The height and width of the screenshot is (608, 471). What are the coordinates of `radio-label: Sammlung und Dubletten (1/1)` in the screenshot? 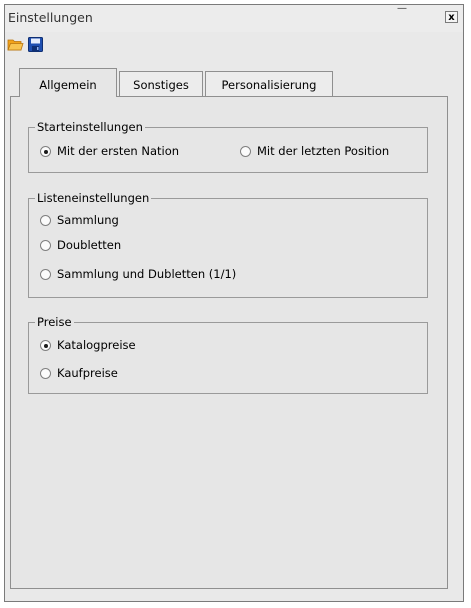 It's located at (147, 274).